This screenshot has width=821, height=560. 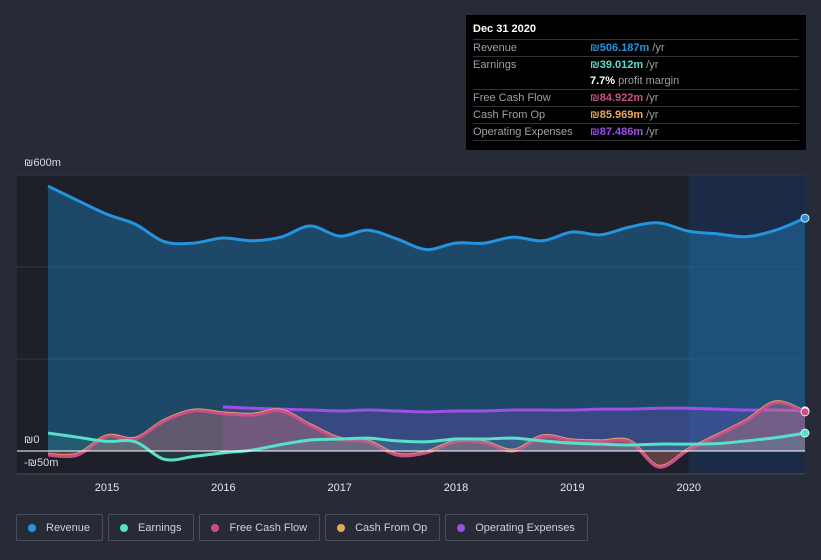 What do you see at coordinates (509, 115) in the screenshot?
I see `tooltip-label: Cash From Op` at bounding box center [509, 115].